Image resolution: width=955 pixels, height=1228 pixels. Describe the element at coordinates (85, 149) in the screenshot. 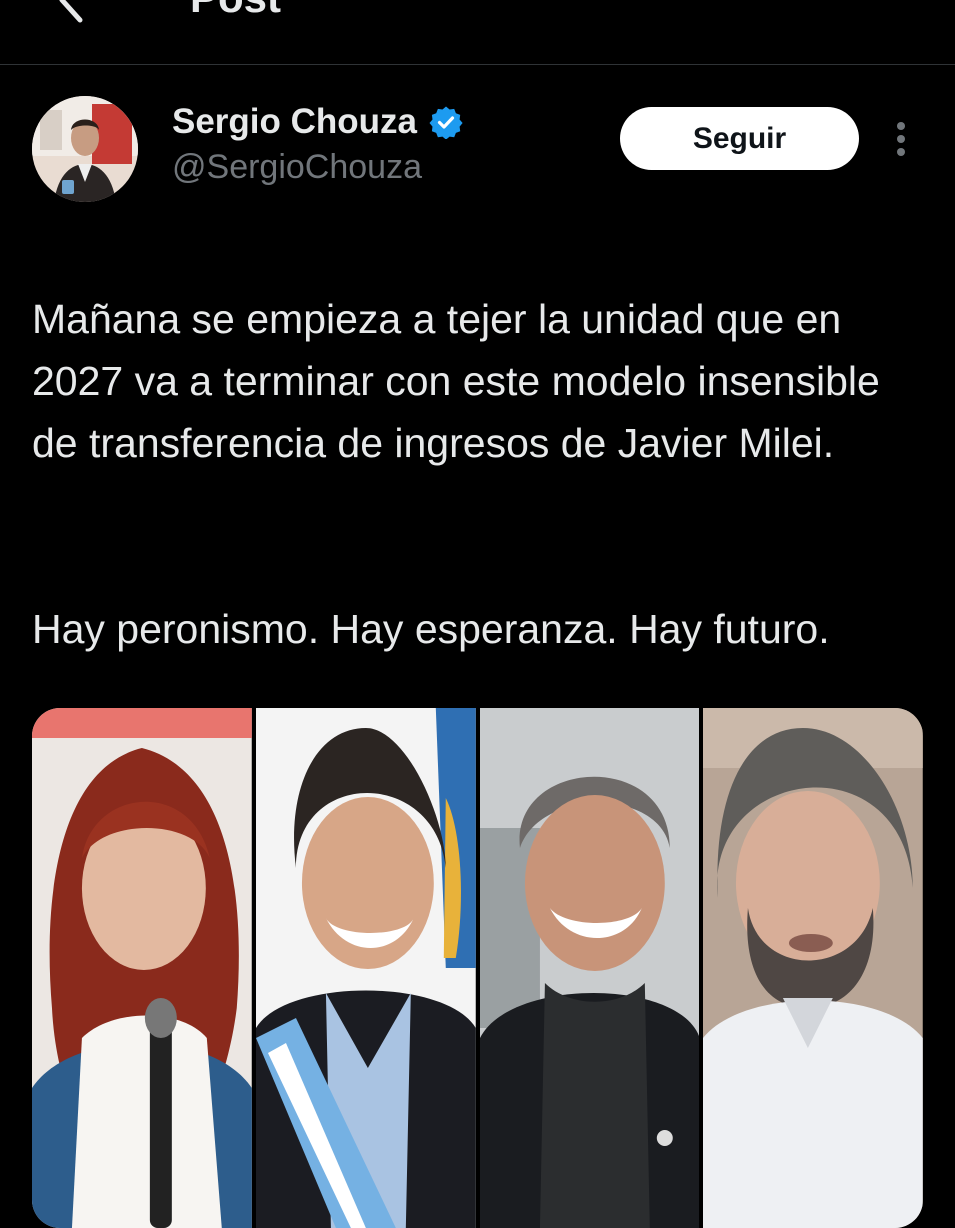

I see `avatar` at that location.